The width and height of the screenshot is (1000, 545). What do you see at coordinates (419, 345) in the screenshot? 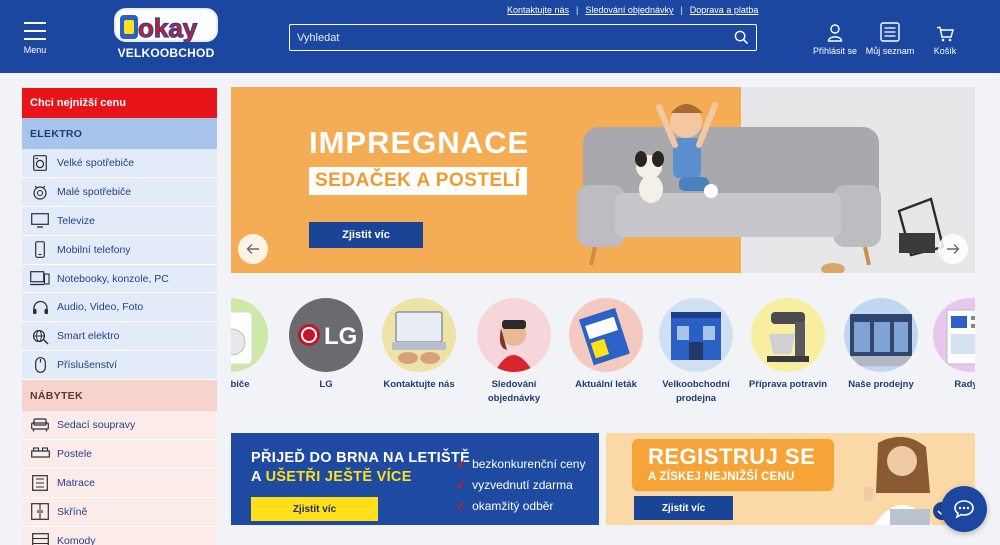
I see `category-contact: Kontaktujte nás` at bounding box center [419, 345].